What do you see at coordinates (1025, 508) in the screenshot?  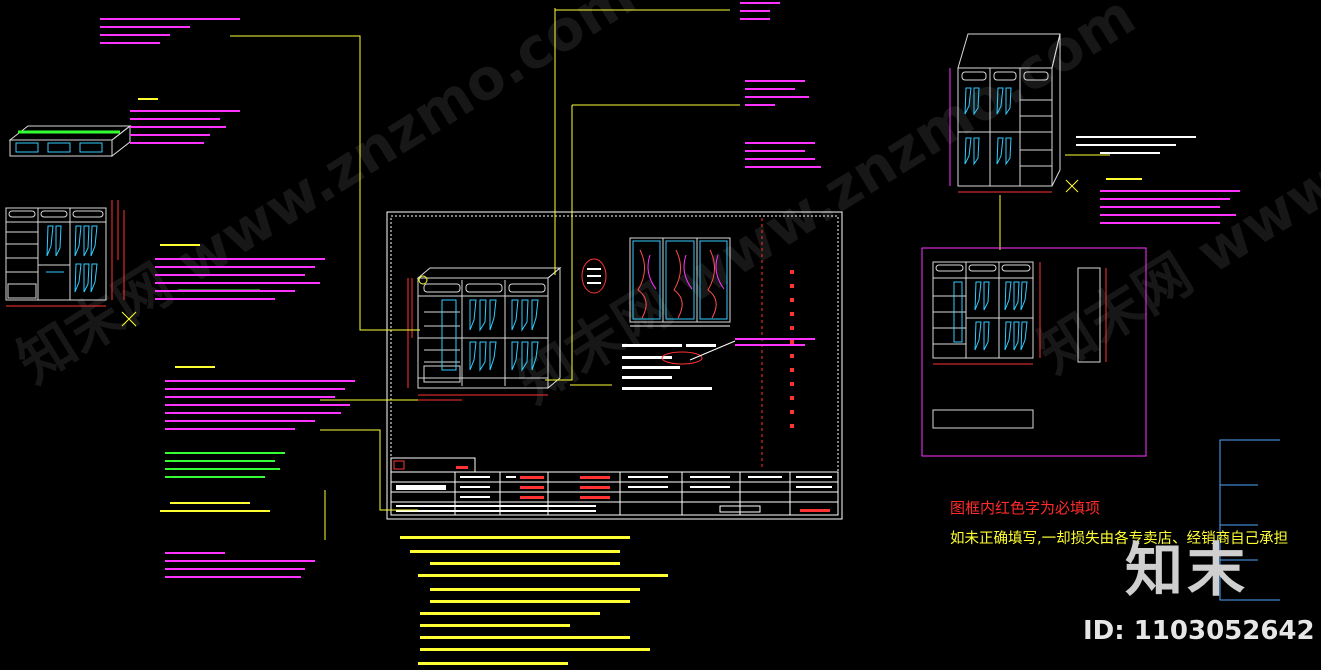 I see `required-fields-notice: 图框内红色字为必填项` at bounding box center [1025, 508].